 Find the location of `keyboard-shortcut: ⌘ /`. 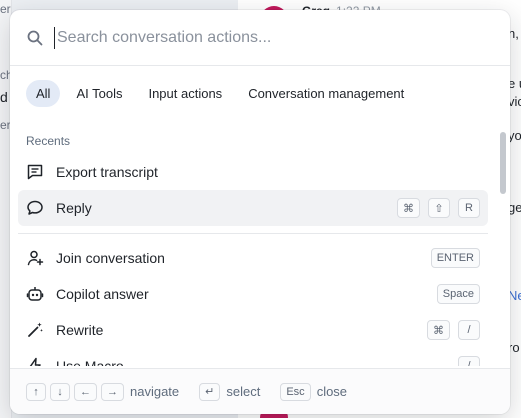

keyboard-shortcut: ⌘ / is located at coordinates (453, 330).